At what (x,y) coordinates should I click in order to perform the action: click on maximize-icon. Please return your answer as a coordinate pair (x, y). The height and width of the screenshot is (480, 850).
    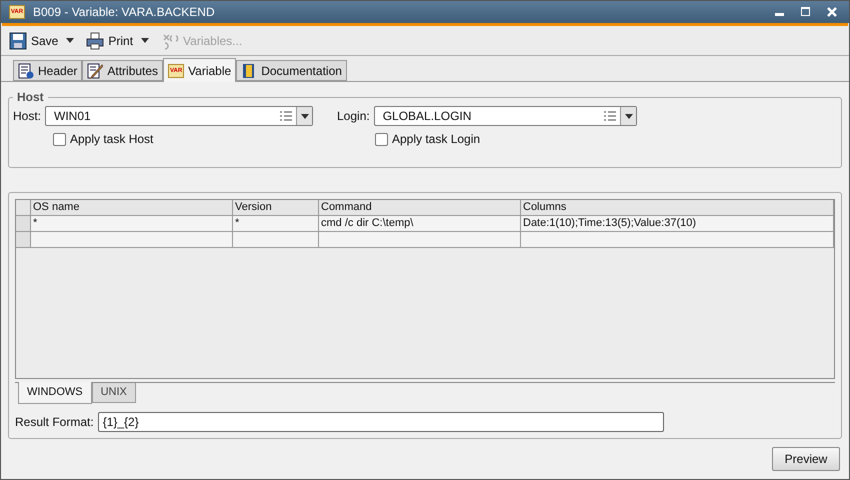
    Looking at the image, I should click on (806, 12).